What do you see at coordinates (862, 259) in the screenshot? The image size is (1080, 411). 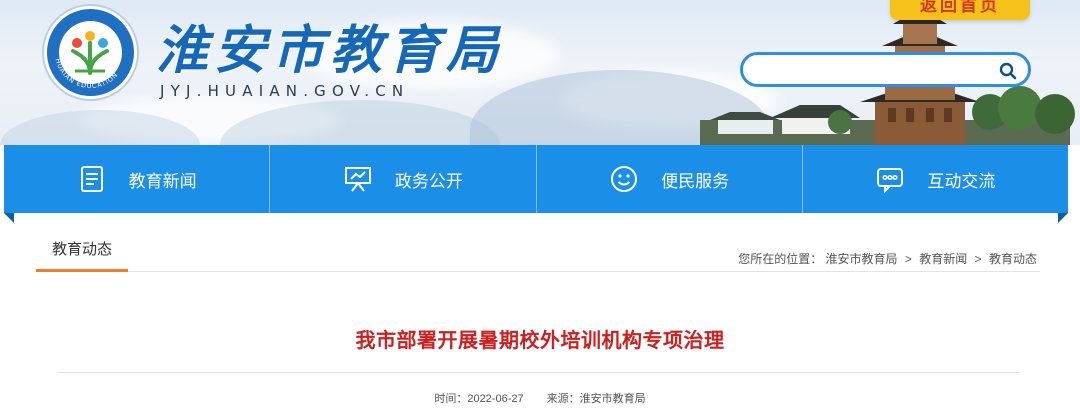 I see `breadcrumb-link-home: 淮安市教育局` at bounding box center [862, 259].